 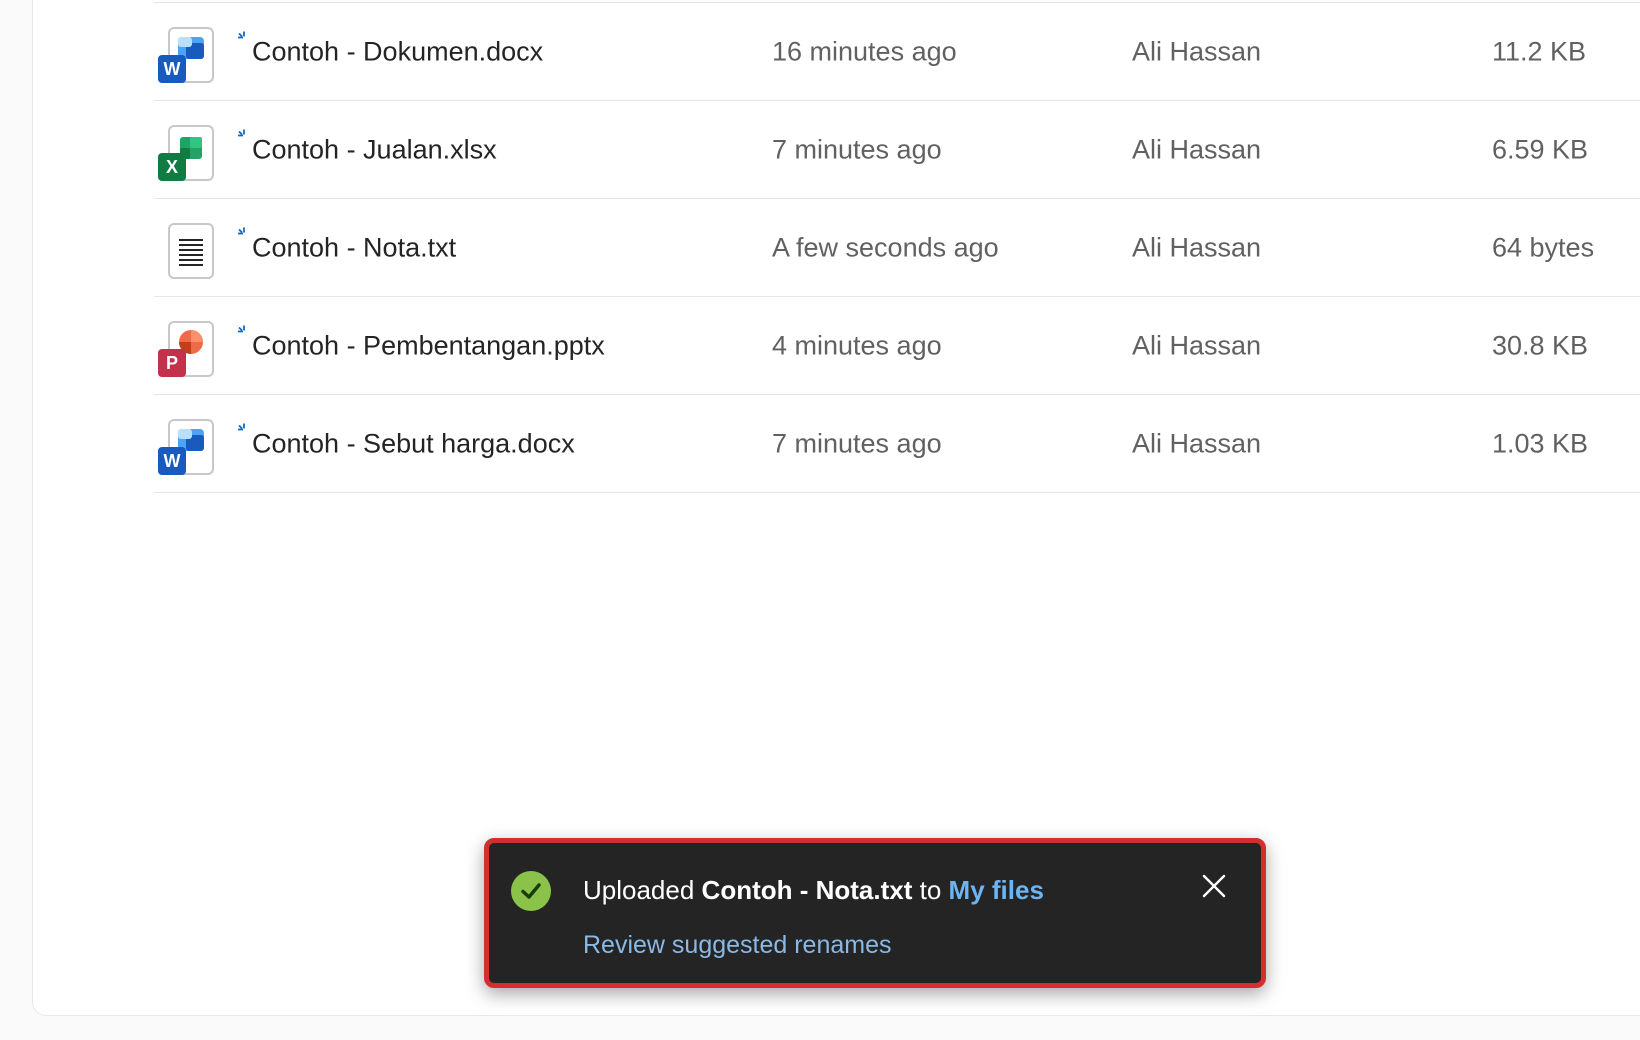 I want to click on text-file-icon, so click(x=190, y=251).